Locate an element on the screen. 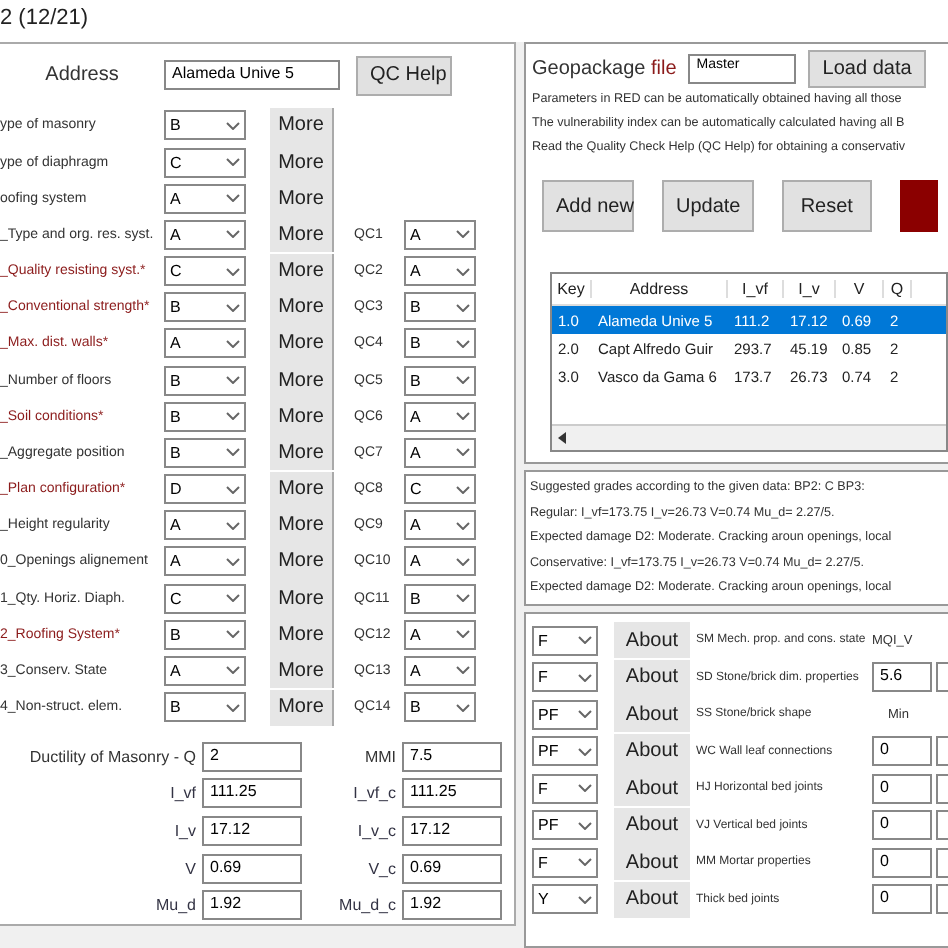 This screenshot has width=948, height=948. column-header: I_v is located at coordinates (810, 289).